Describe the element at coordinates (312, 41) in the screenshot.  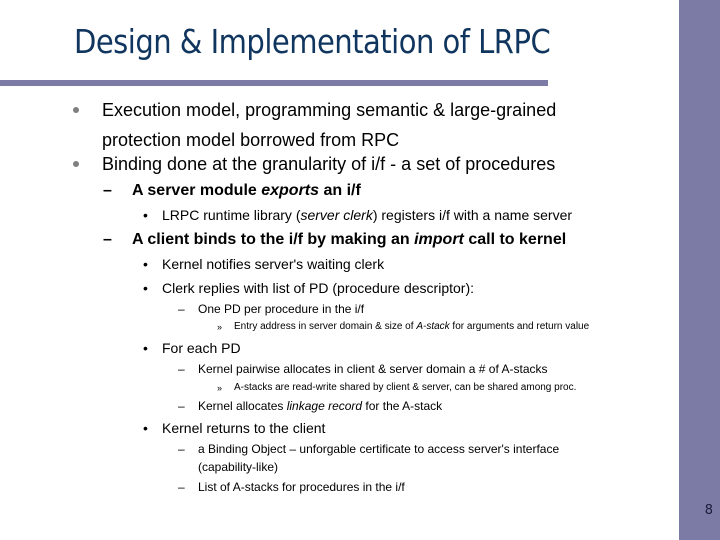
I see `slide-title: Design & Implementation of LRPC` at that location.